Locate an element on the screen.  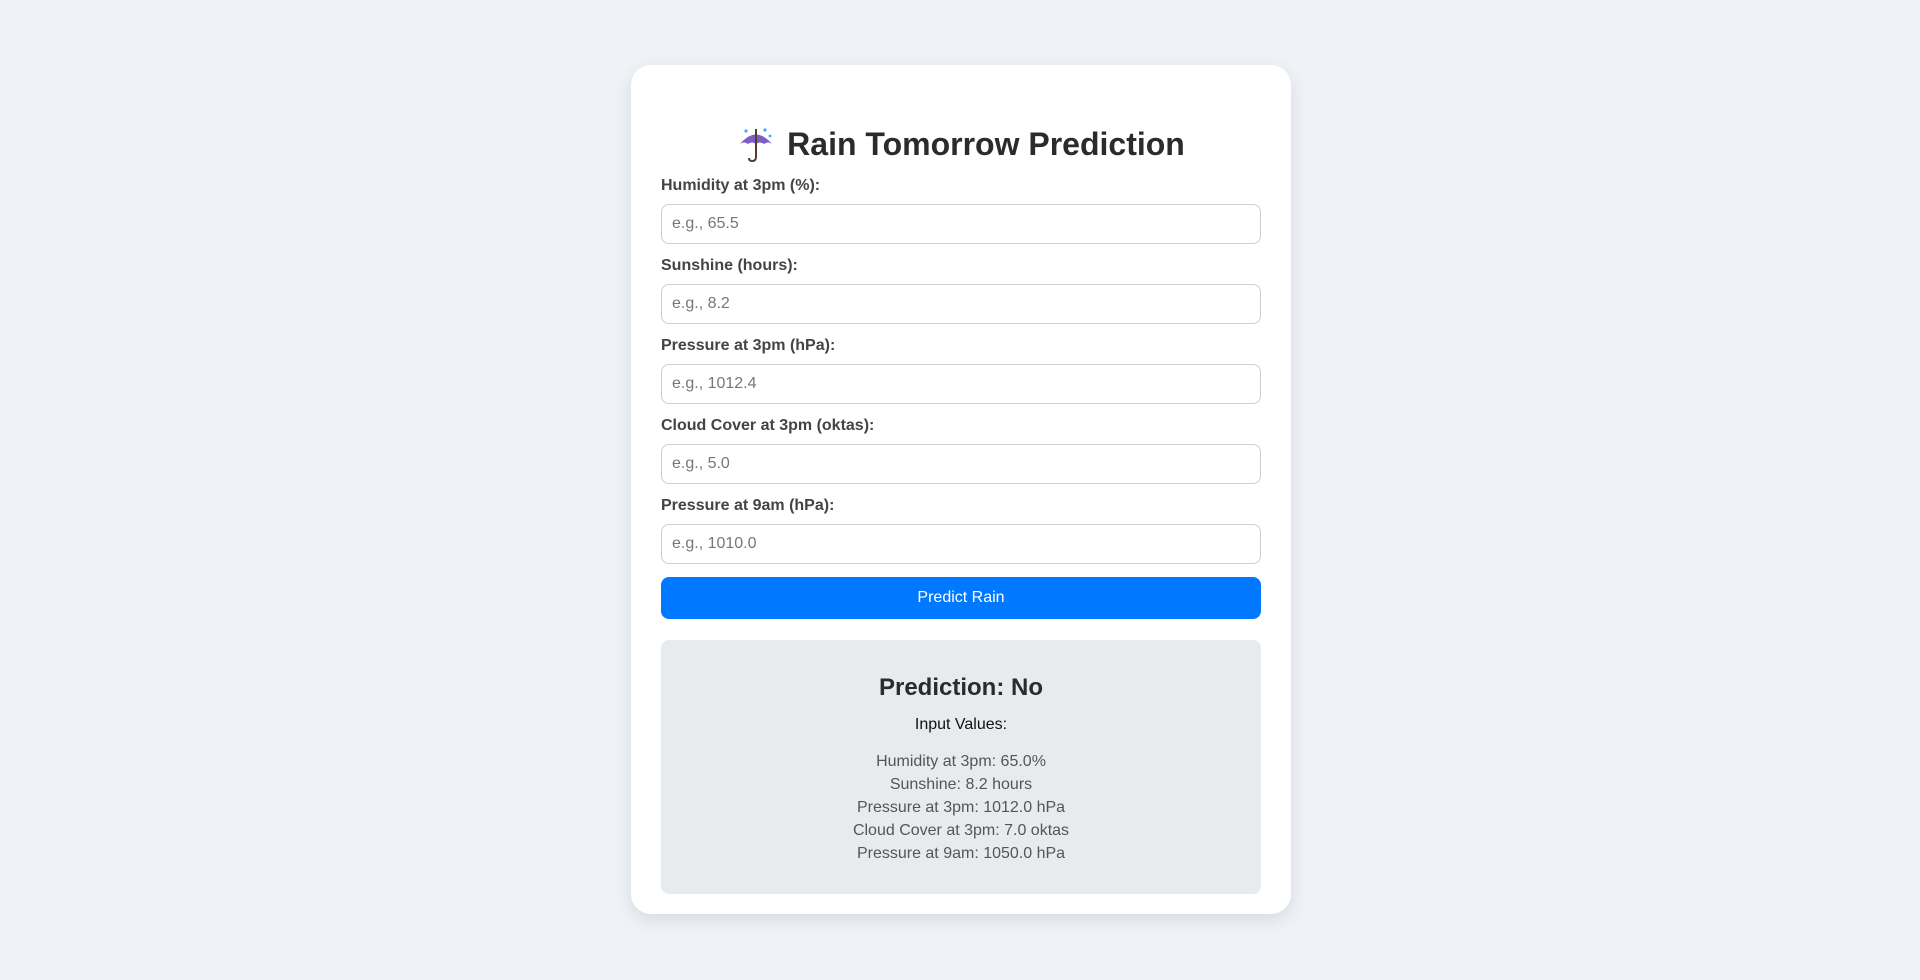
cloud-cover-input is located at coordinates (961, 464).